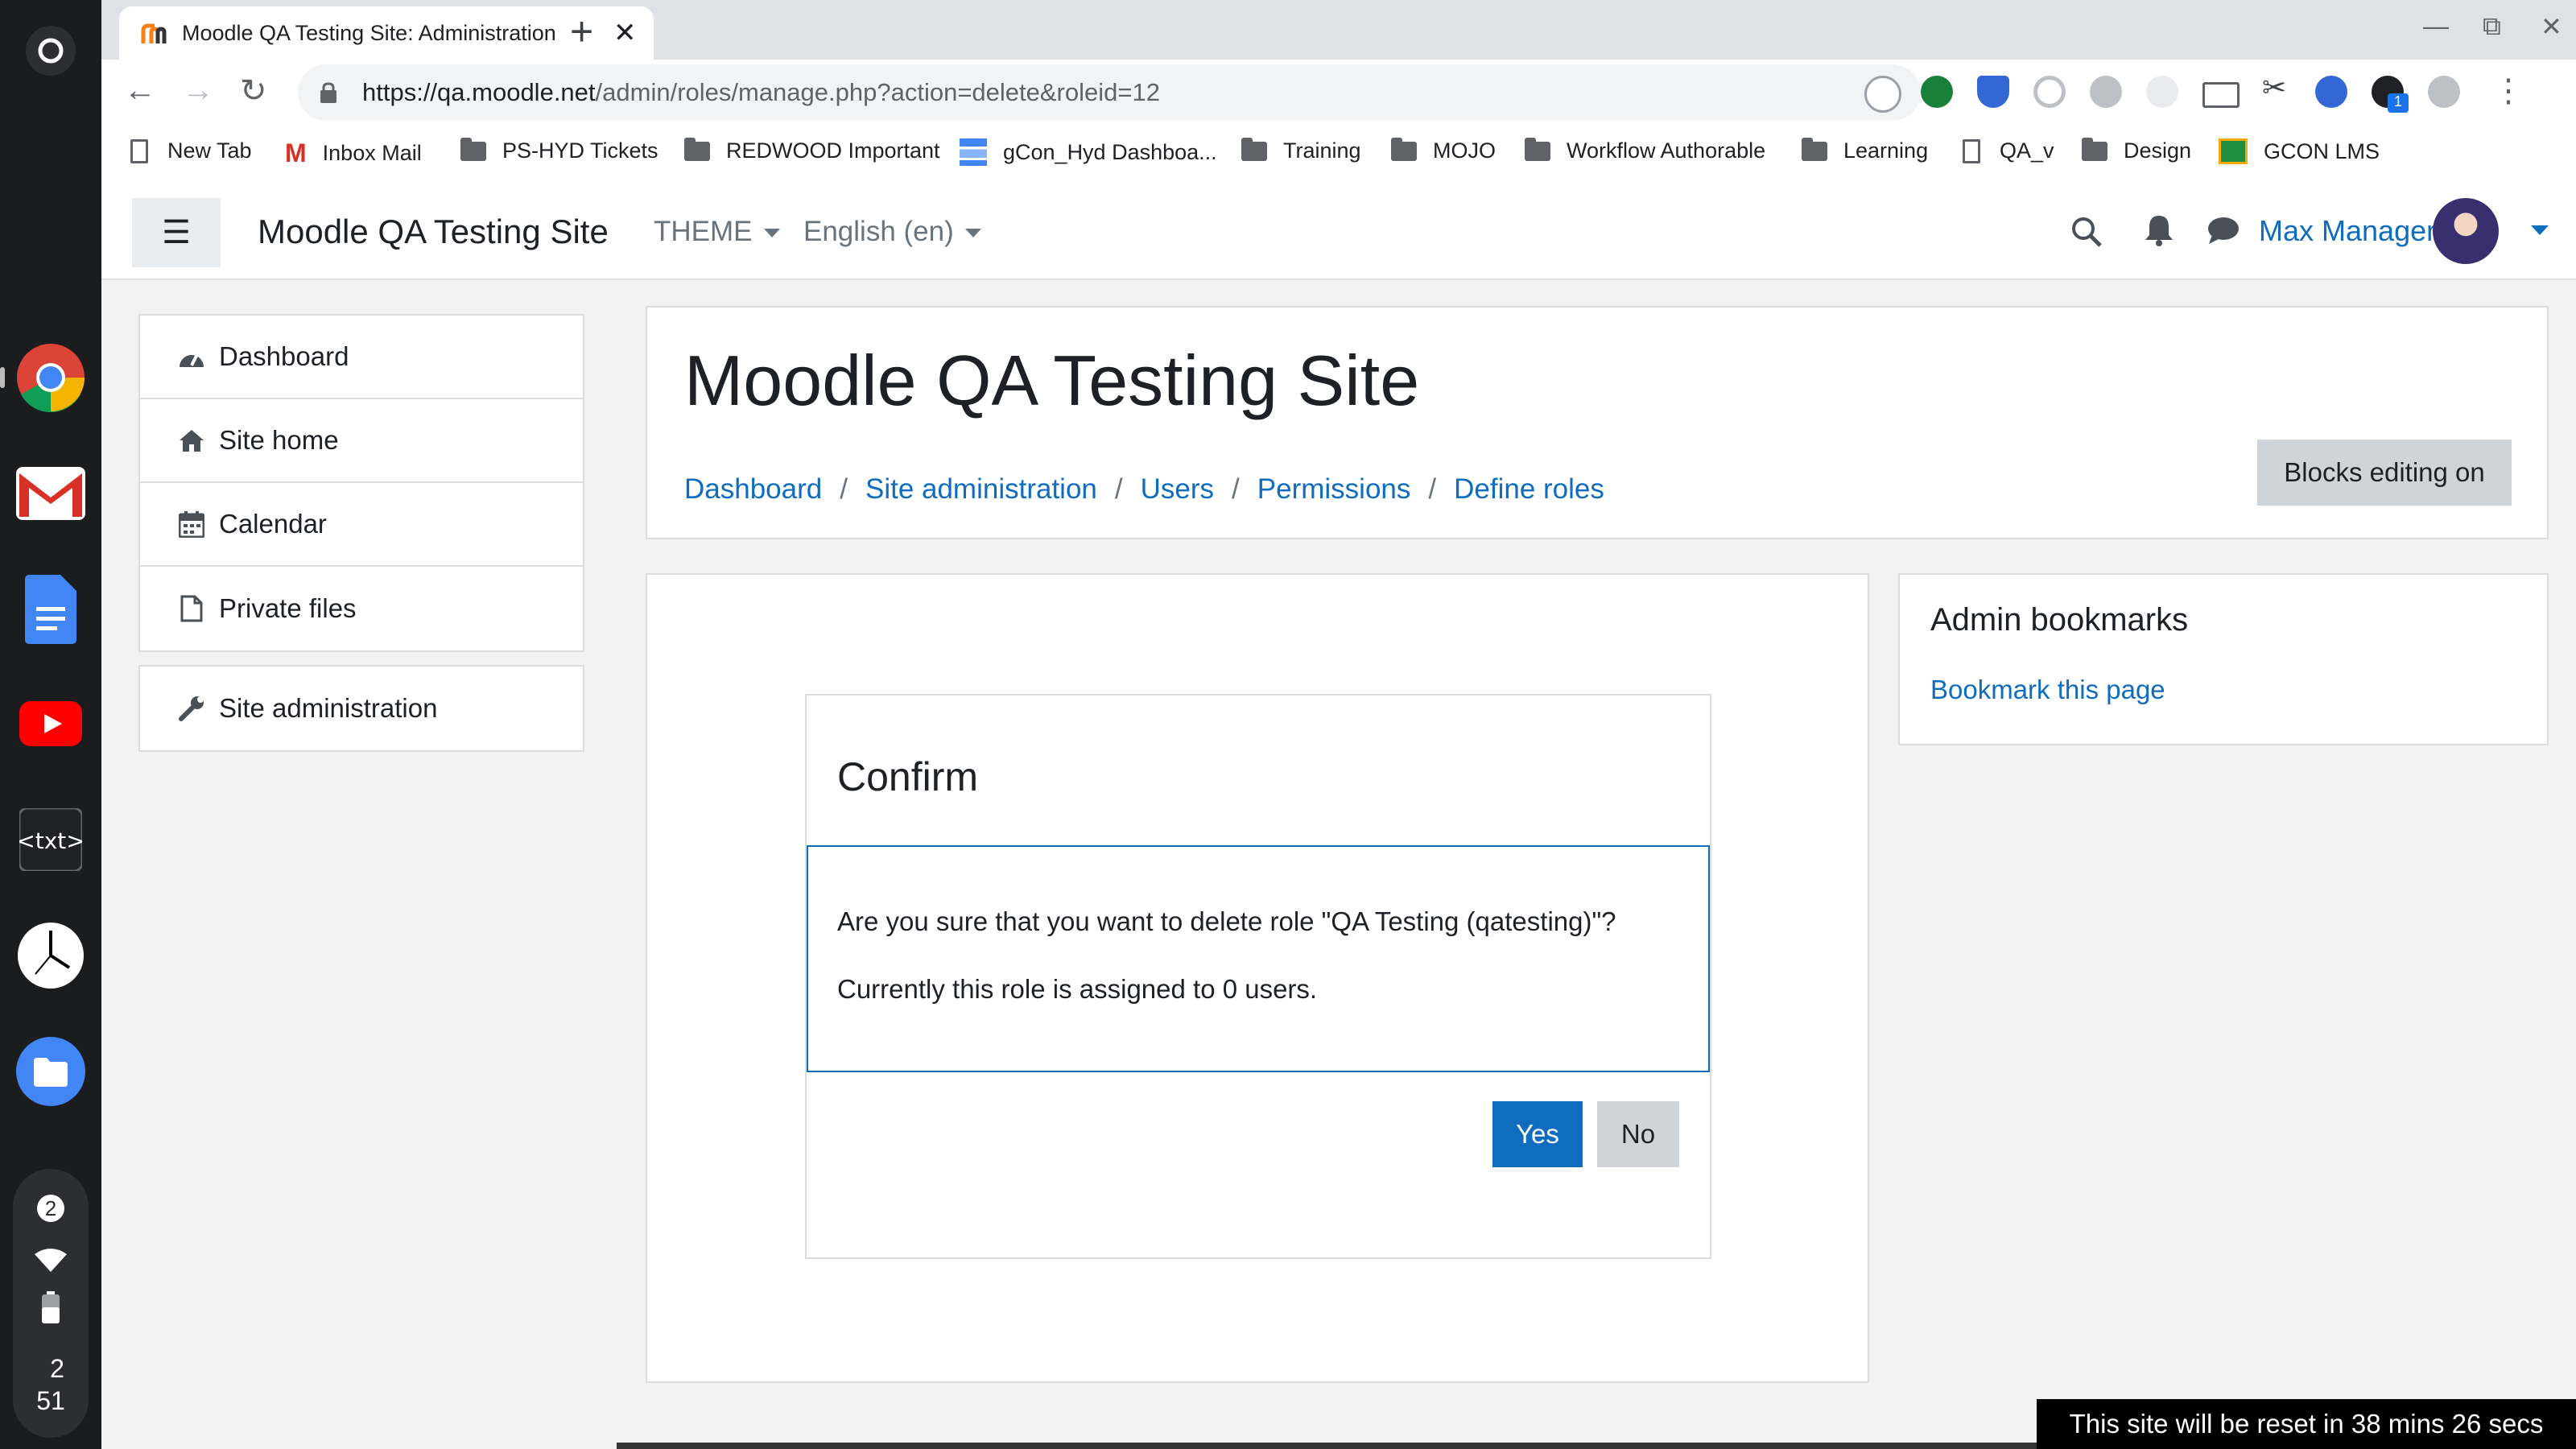 Image resolution: width=2576 pixels, height=1449 pixels. I want to click on breadcrumb-dashboard: Dashboard, so click(753, 489).